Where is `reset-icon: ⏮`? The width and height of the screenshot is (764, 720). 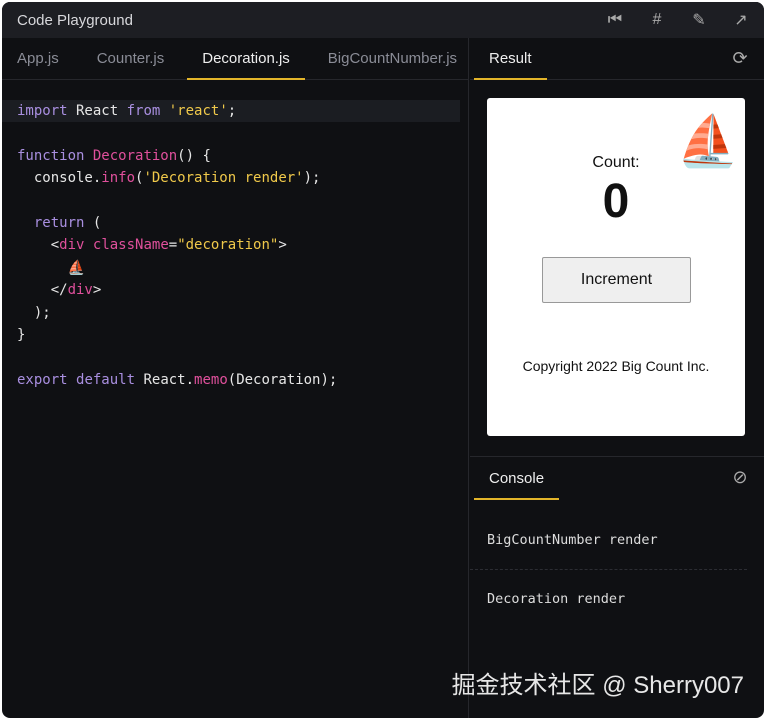 reset-icon: ⏮ is located at coordinates (615, 19).